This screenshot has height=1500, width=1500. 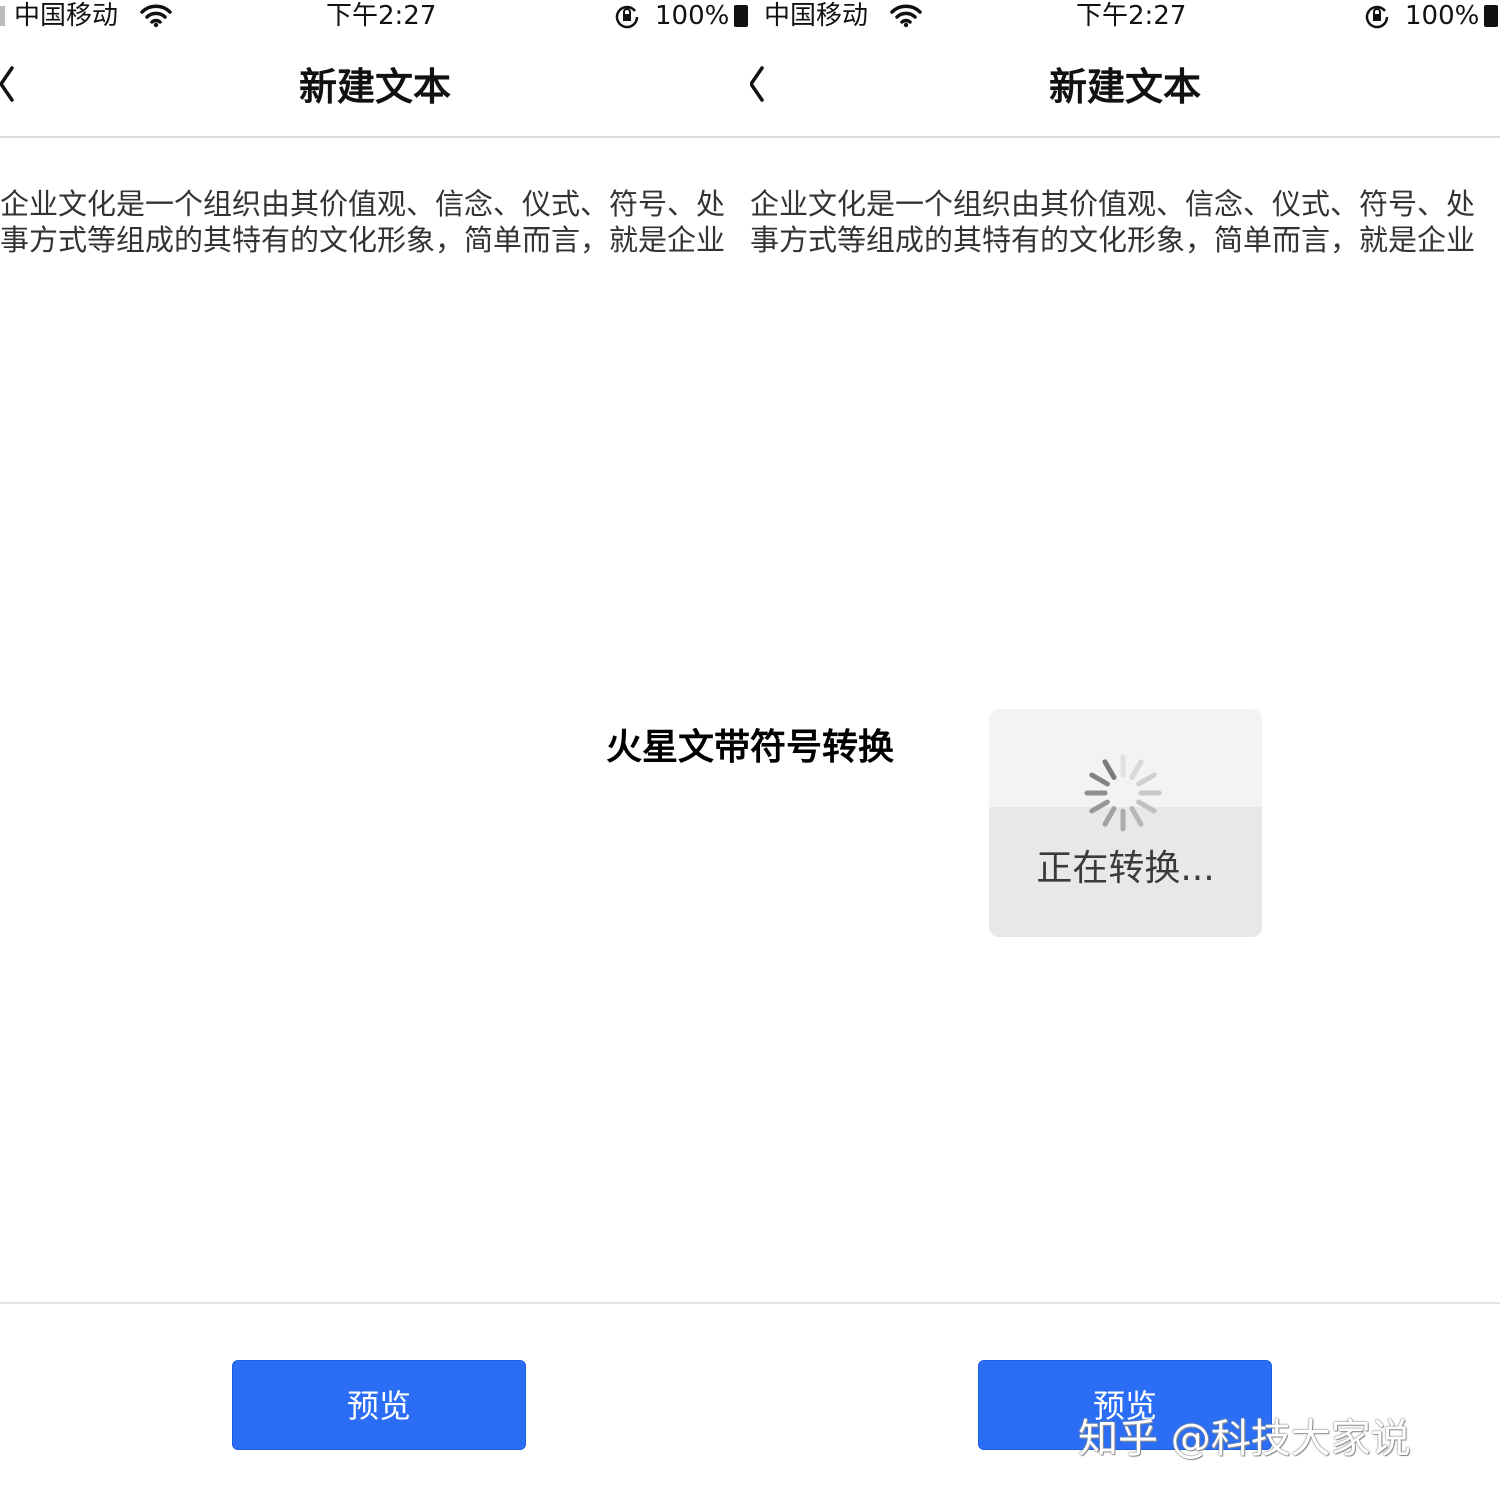 I want to click on preview-button: 预览, so click(x=379, y=1405).